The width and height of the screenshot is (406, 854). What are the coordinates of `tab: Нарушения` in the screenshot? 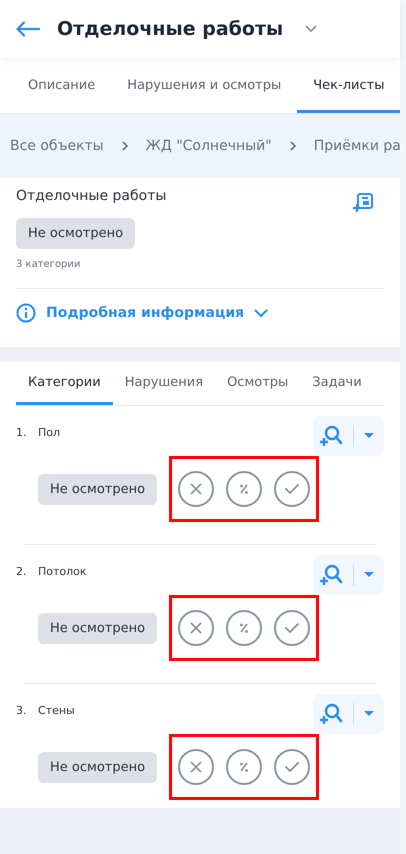 It's located at (164, 383).